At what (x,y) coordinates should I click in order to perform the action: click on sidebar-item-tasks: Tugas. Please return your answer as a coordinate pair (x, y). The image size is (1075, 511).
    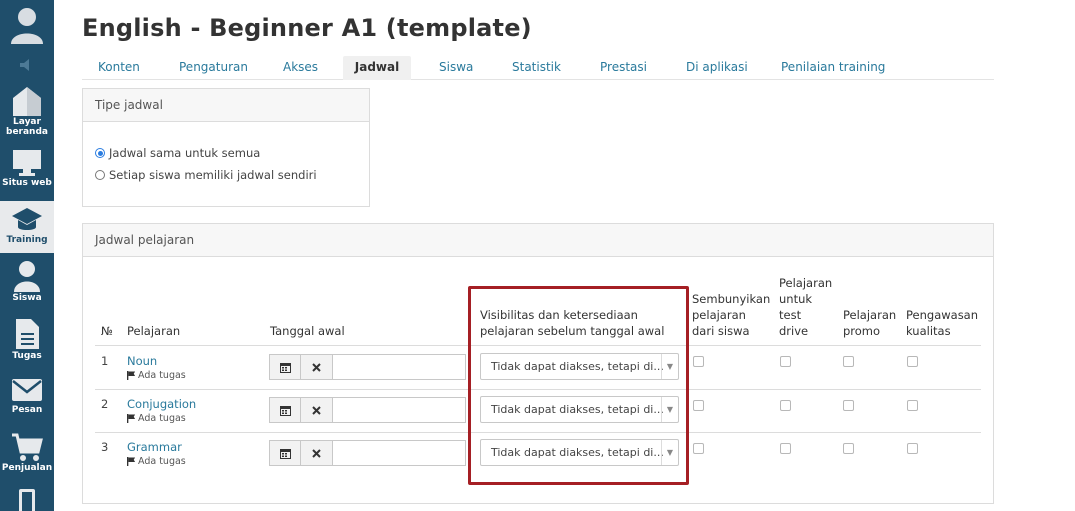
    Looking at the image, I should click on (27, 341).